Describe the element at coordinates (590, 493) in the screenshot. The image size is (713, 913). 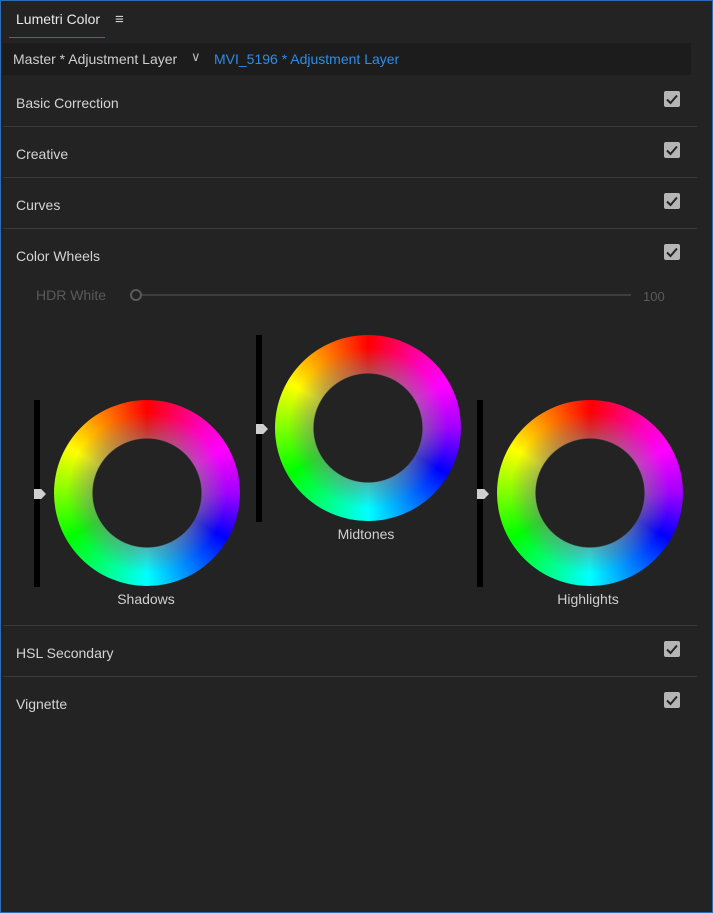
I see `highlights-color-wheel` at that location.